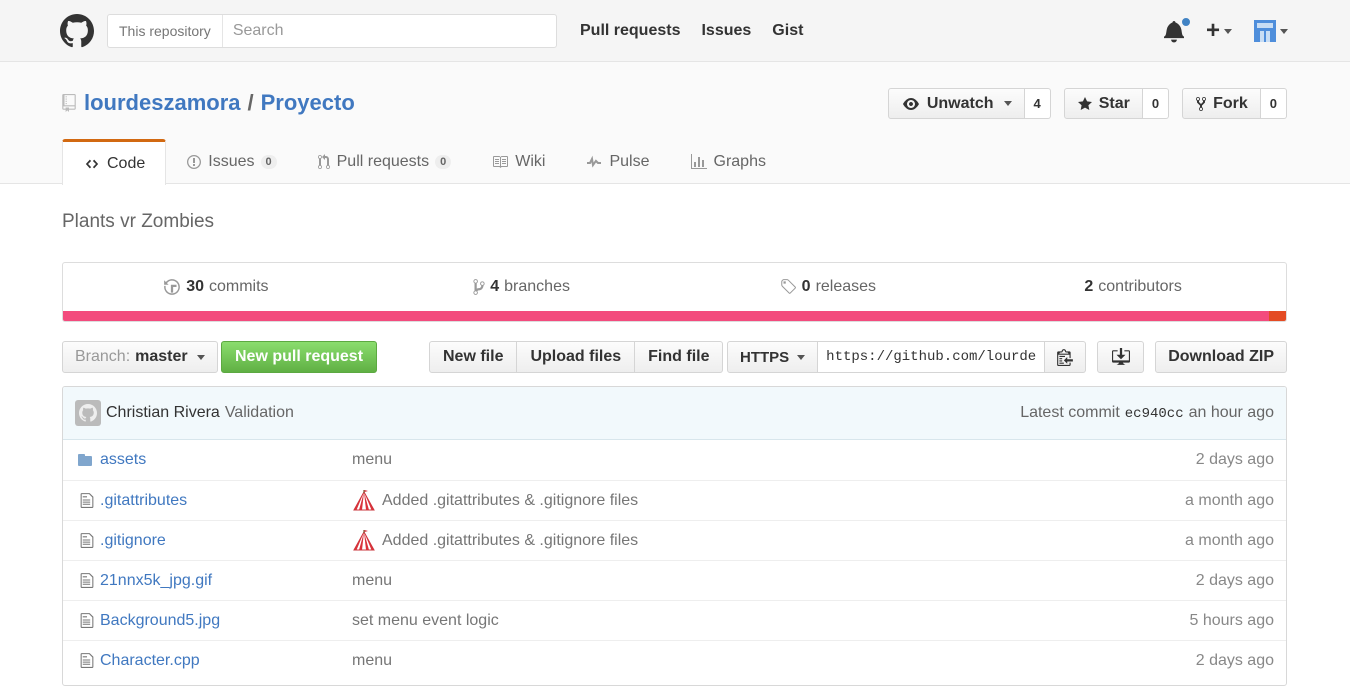  What do you see at coordinates (308, 102) in the screenshot?
I see `repo-name-link: Proyecto` at bounding box center [308, 102].